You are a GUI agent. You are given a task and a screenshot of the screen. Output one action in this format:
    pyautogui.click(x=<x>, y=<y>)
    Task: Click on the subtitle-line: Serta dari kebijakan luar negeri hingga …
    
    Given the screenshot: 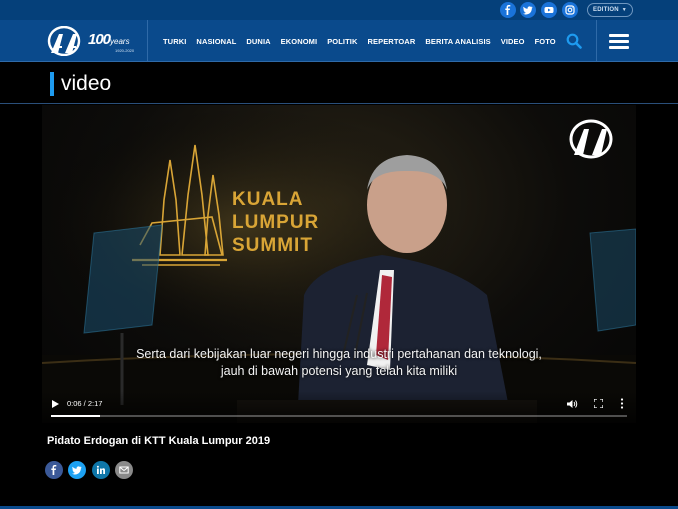 What is the action you would take?
    pyautogui.click(x=339, y=354)
    